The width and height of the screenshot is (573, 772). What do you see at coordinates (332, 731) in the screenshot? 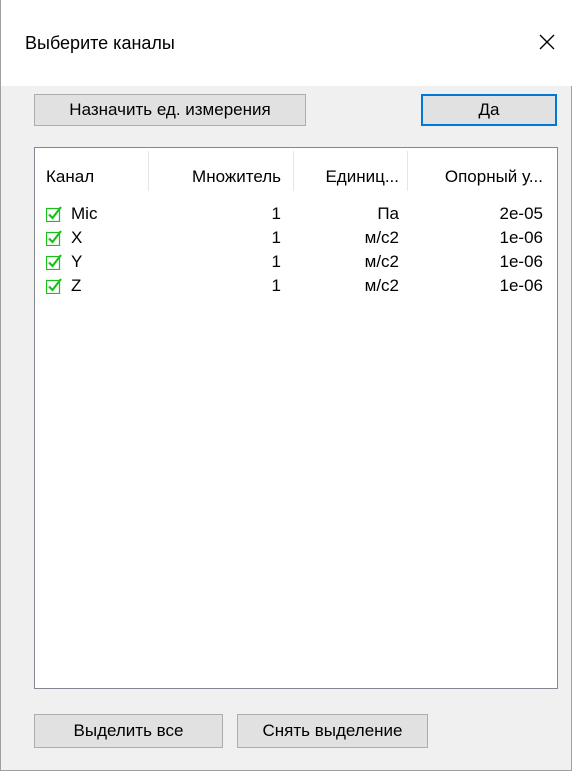
I see `deselect-button: Снять выделение` at bounding box center [332, 731].